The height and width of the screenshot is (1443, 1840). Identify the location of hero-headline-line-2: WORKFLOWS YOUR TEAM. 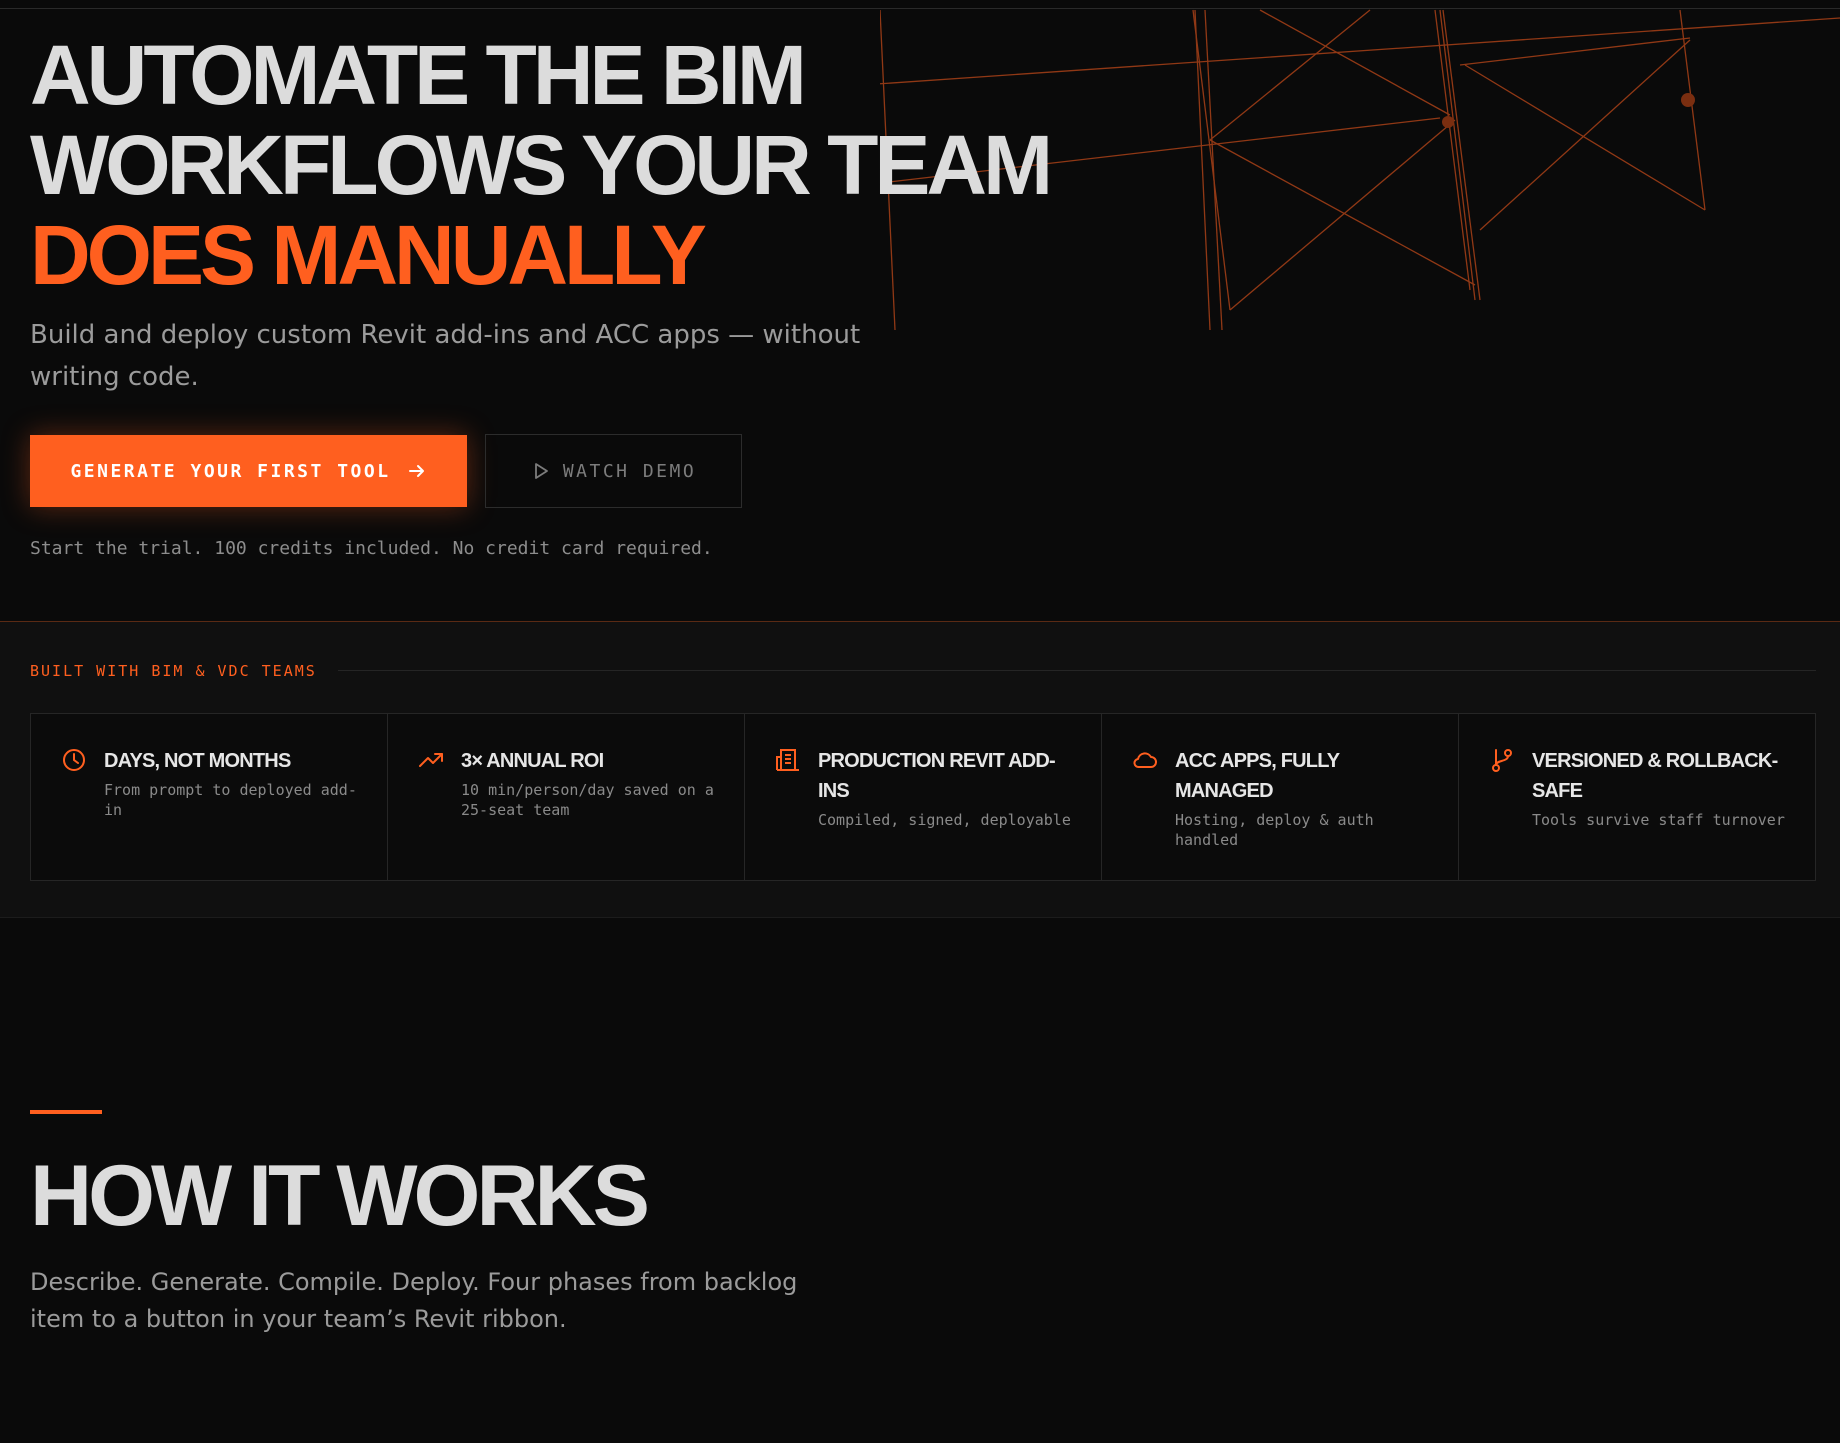
(541, 165).